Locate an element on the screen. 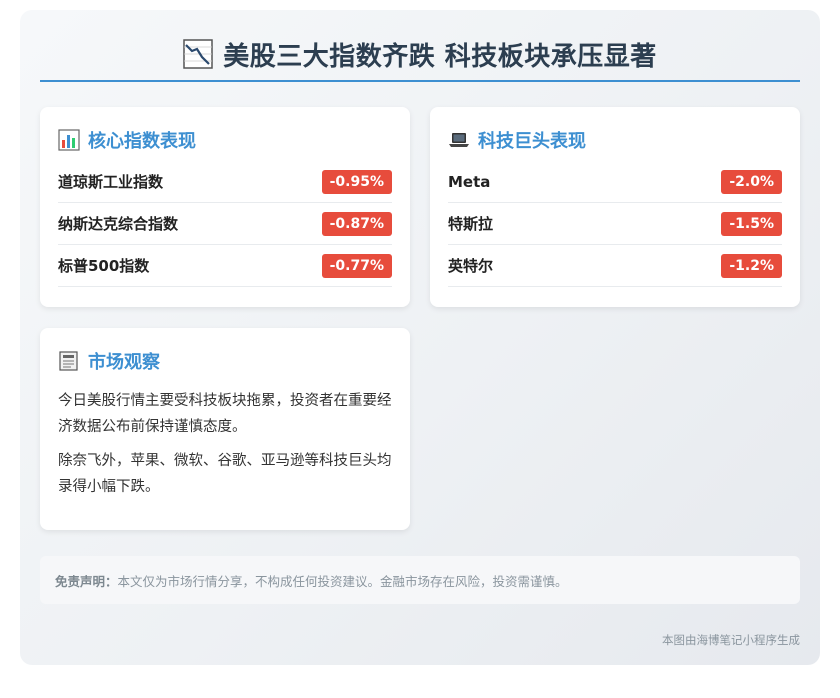 The width and height of the screenshot is (840, 698). disclaimer-text: 本文仅为市场行情分享，不构成任何投资建议。金融市场存在风险，投资需谨慎。 is located at coordinates (342, 581).